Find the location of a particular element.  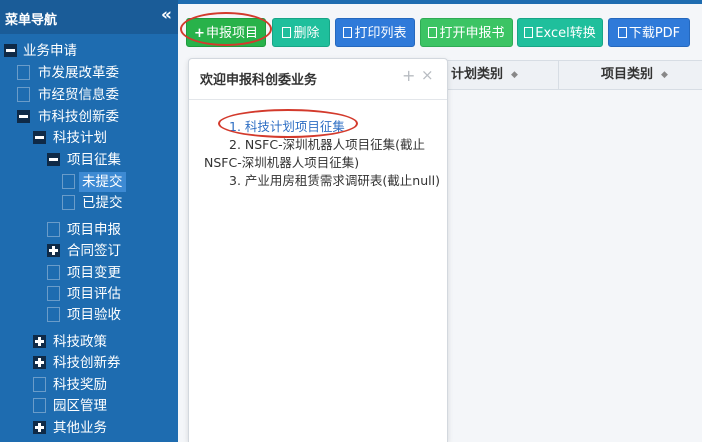

tree-label: 业务申请 is located at coordinates (50, 51).